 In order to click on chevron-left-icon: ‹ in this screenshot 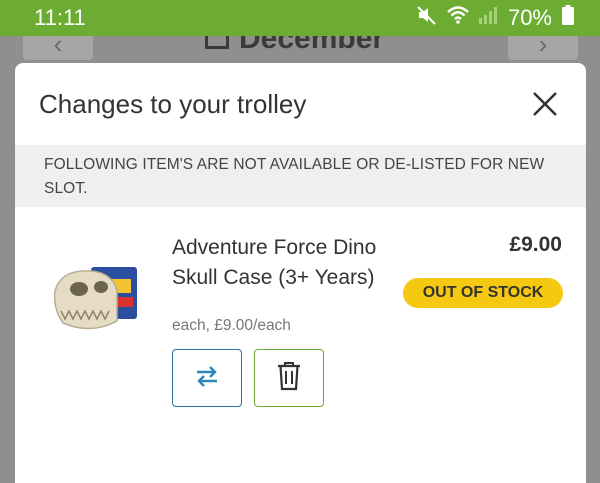, I will do `click(58, 48)`.